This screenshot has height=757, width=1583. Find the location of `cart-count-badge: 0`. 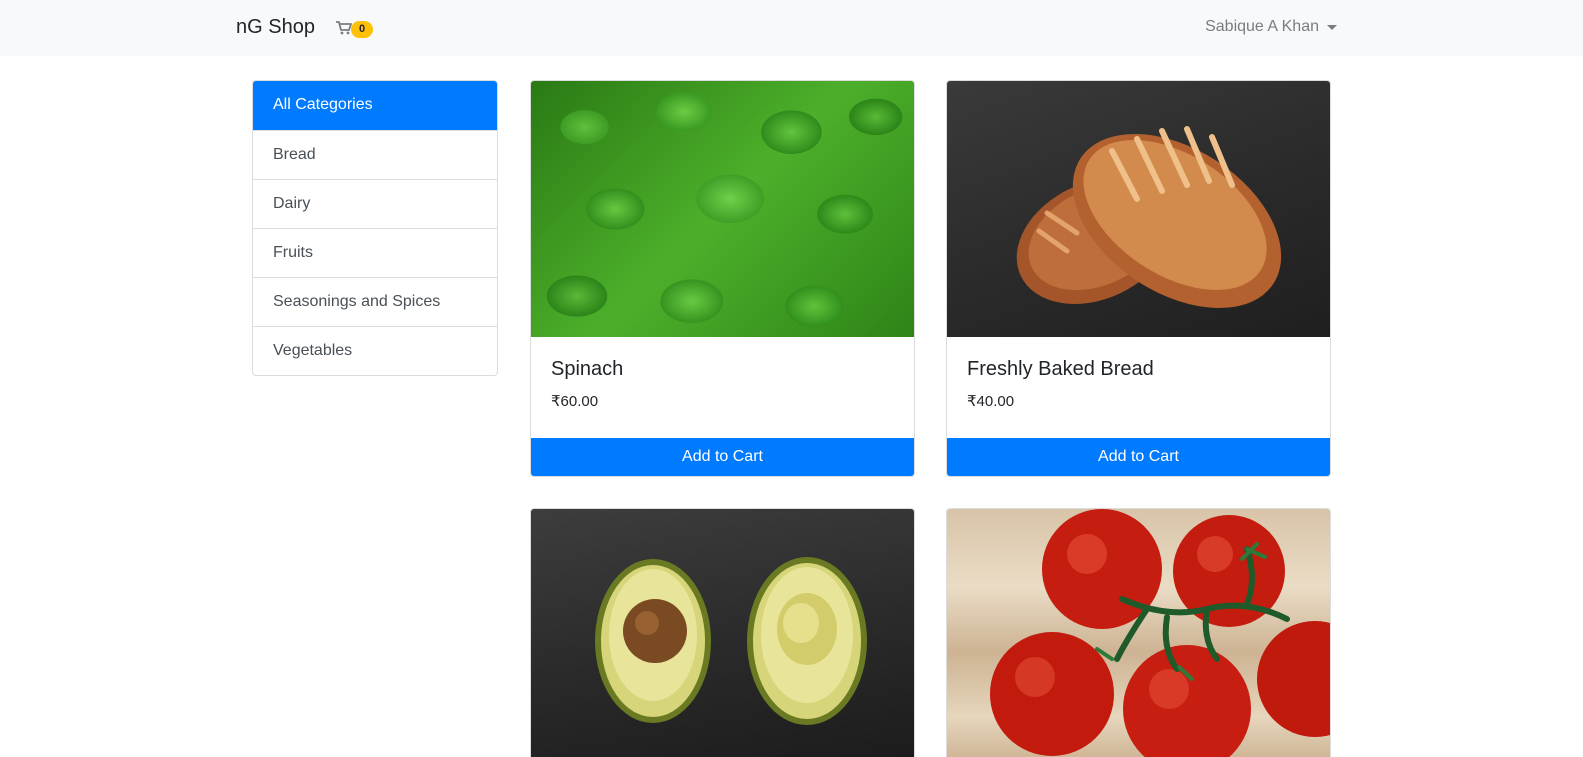

cart-count-badge: 0 is located at coordinates (362, 29).